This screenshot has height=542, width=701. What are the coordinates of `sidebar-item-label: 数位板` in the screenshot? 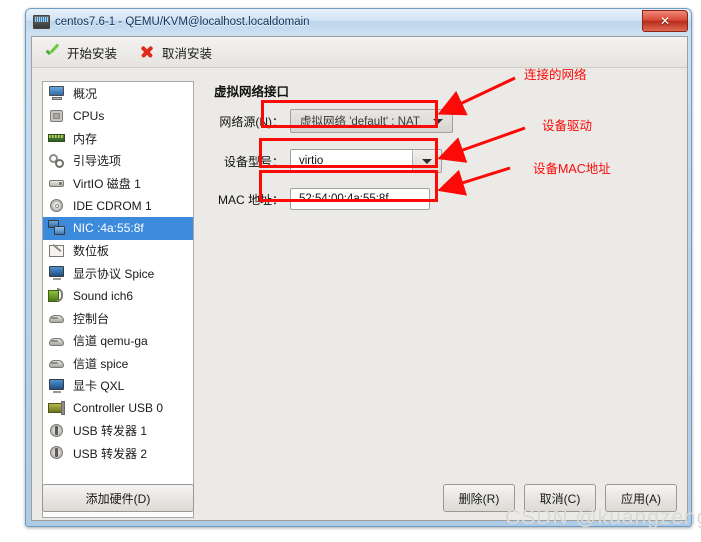 It's located at (91, 251).